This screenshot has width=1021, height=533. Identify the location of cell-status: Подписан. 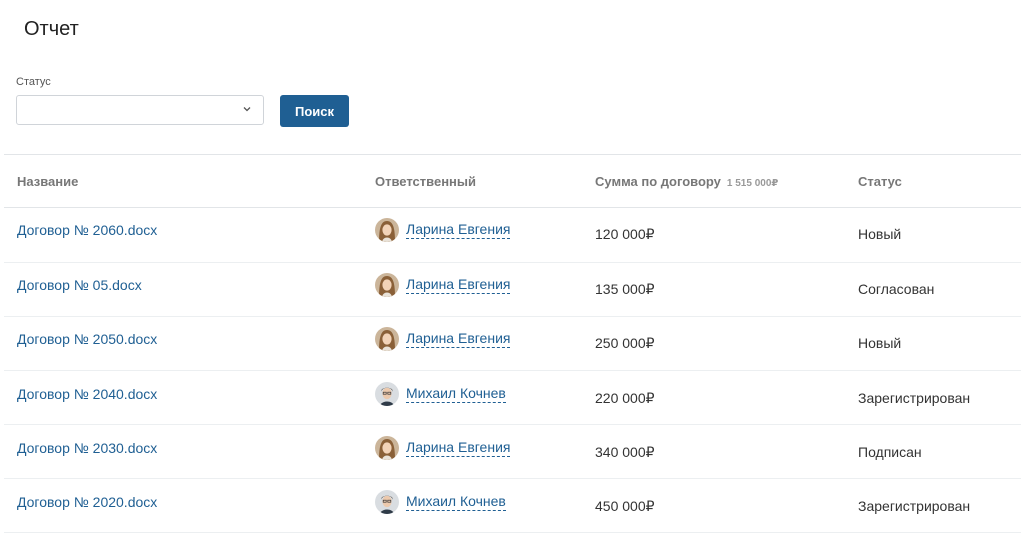
(890, 452).